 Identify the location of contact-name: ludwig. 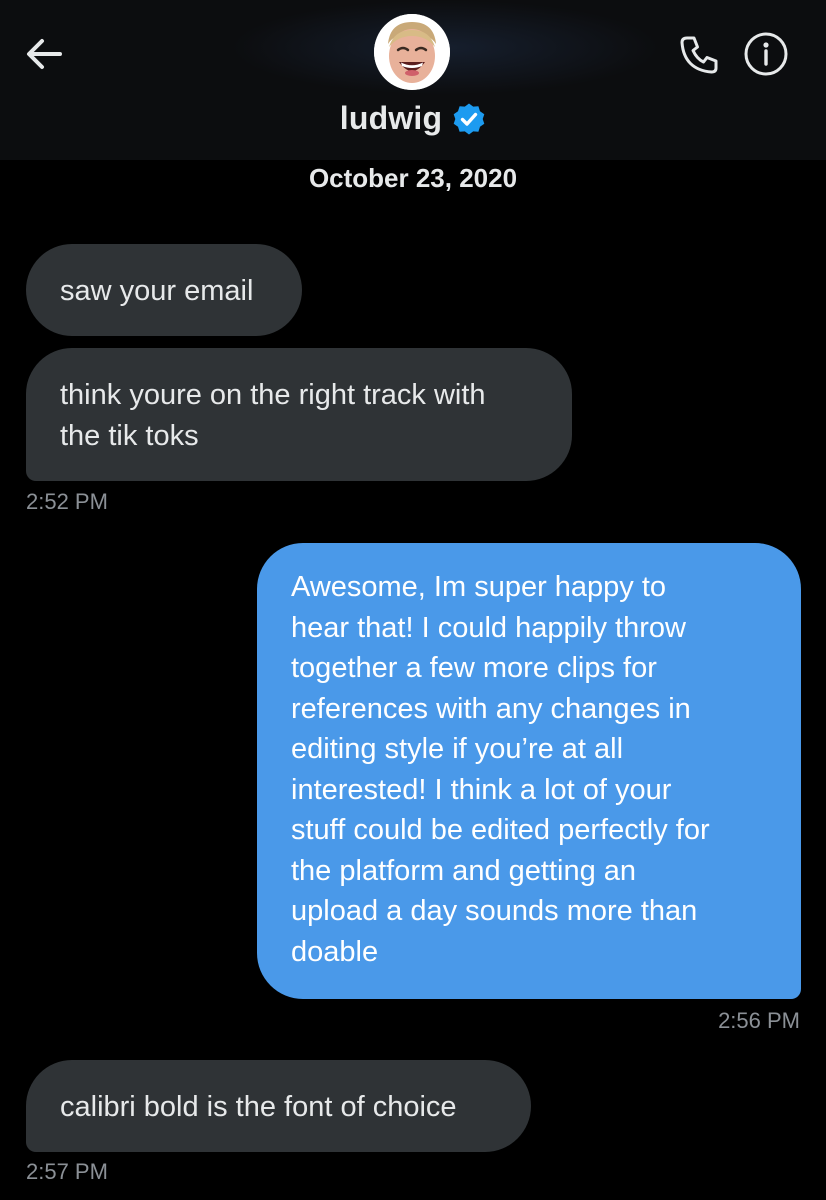
(391, 118).